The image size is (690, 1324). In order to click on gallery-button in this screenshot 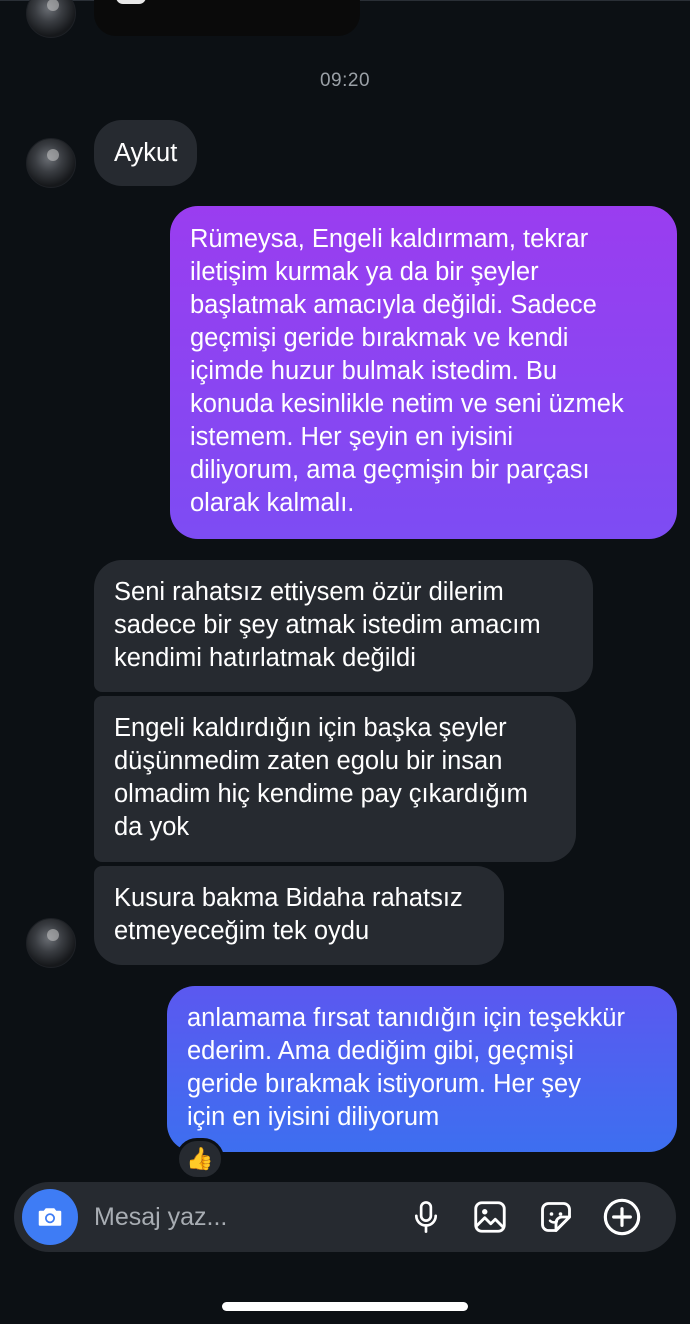, I will do `click(490, 1217)`.